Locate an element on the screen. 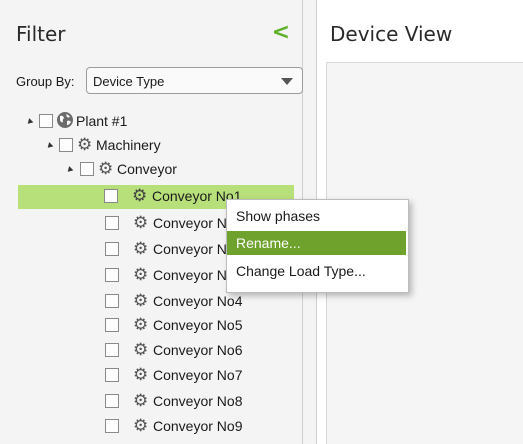 This screenshot has height=444, width=523. tree-label: Conveyor No4 is located at coordinates (198, 301).